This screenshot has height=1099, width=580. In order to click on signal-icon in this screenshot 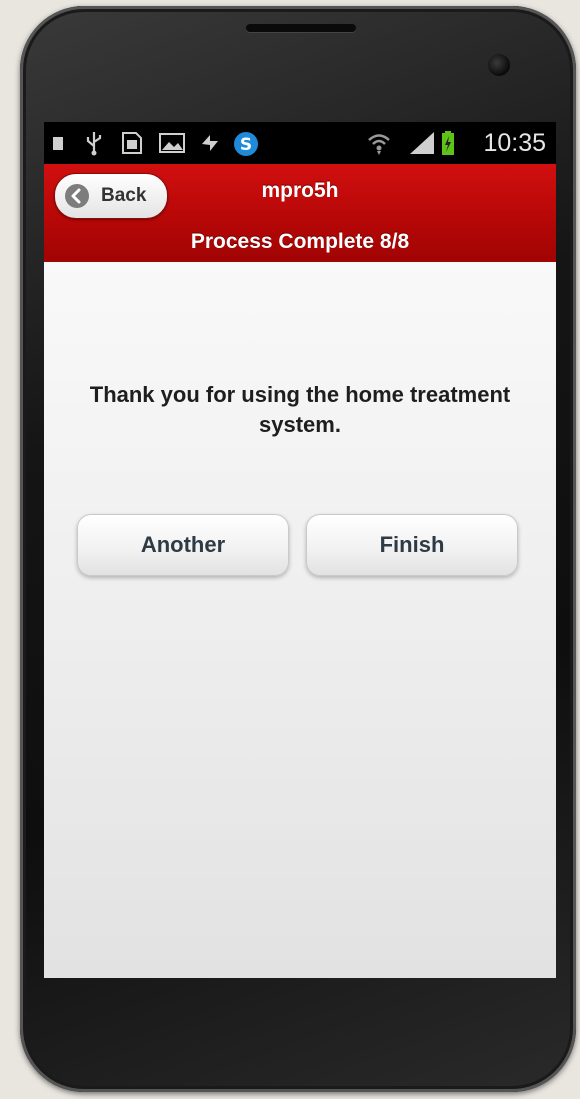, I will do `click(422, 143)`.